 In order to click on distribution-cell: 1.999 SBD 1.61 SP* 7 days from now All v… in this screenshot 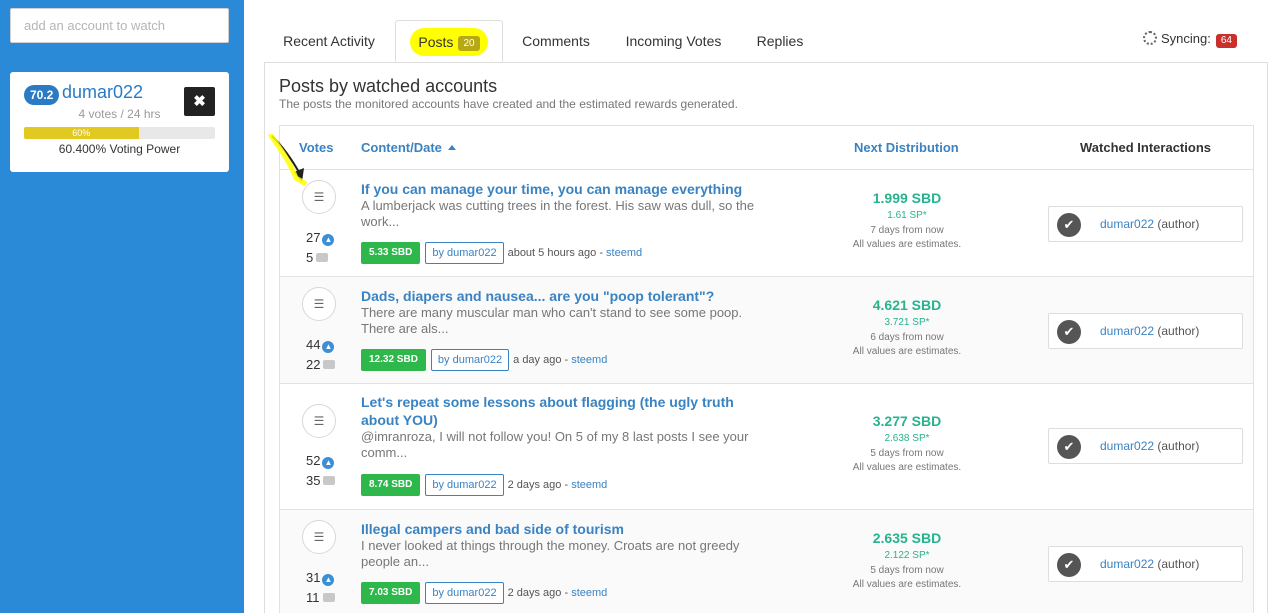, I will do `click(907, 220)`.